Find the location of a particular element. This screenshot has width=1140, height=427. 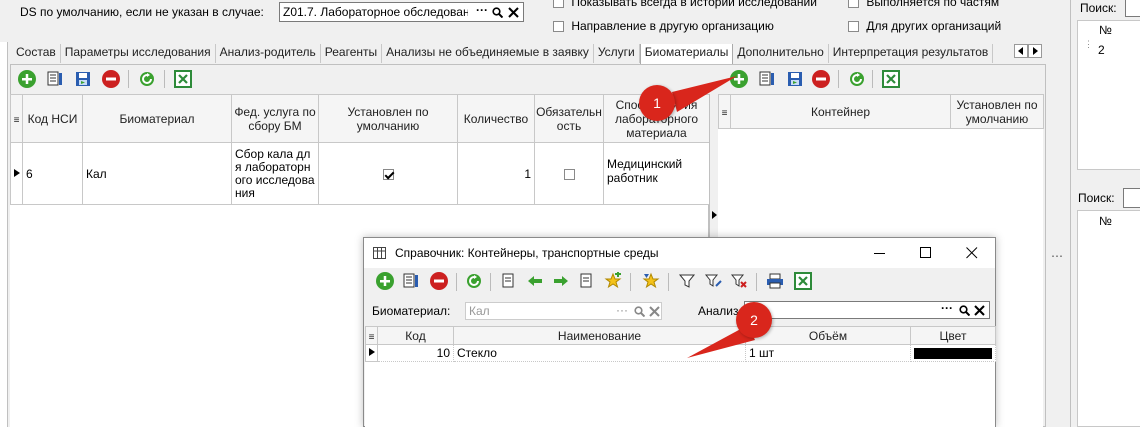

callout-1-number: 1 is located at coordinates (657, 103).